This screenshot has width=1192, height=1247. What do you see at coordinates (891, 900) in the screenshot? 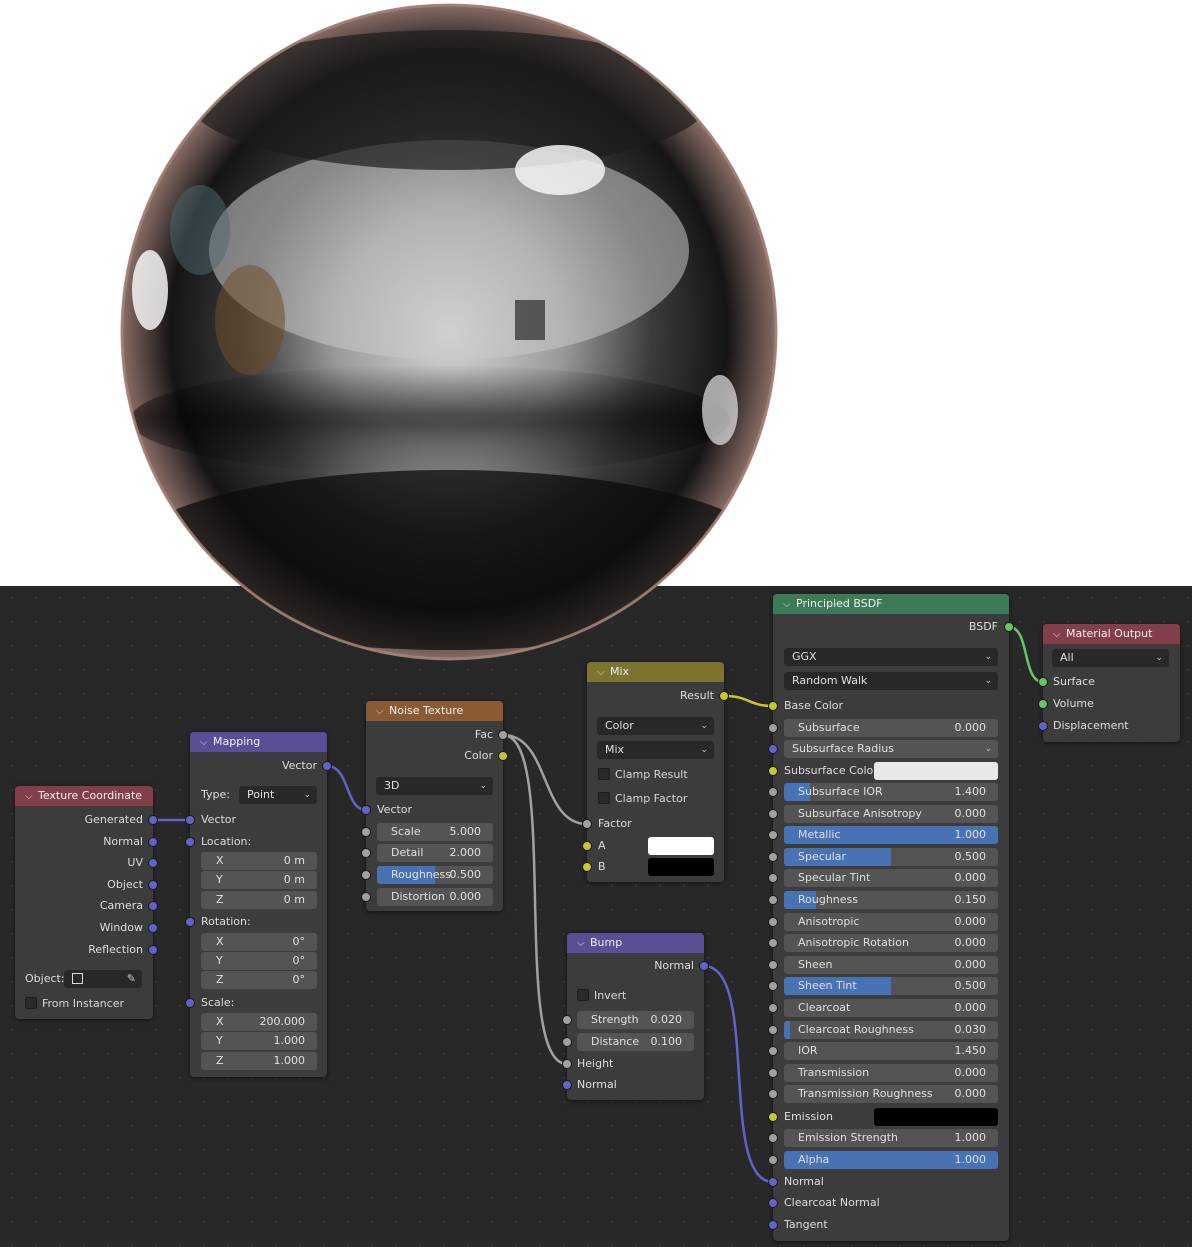
I see `roughness-slider: Roughness 0.150` at bounding box center [891, 900].